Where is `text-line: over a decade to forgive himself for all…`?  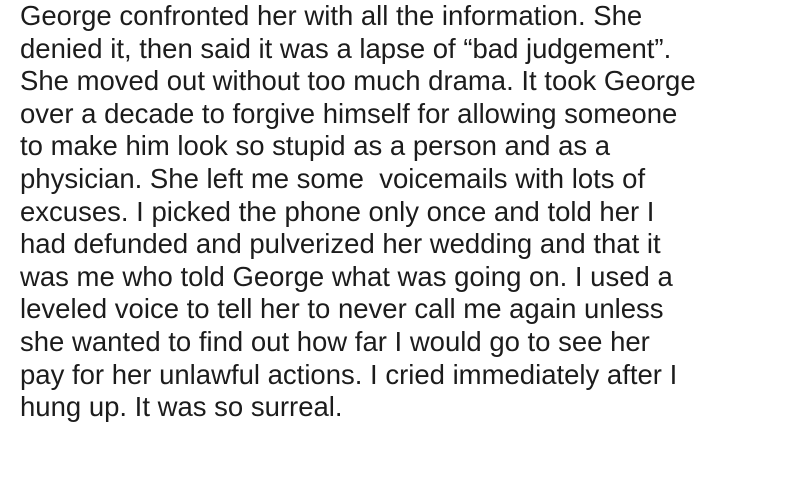 text-line: over a decade to forgive himself for all… is located at coordinates (349, 113).